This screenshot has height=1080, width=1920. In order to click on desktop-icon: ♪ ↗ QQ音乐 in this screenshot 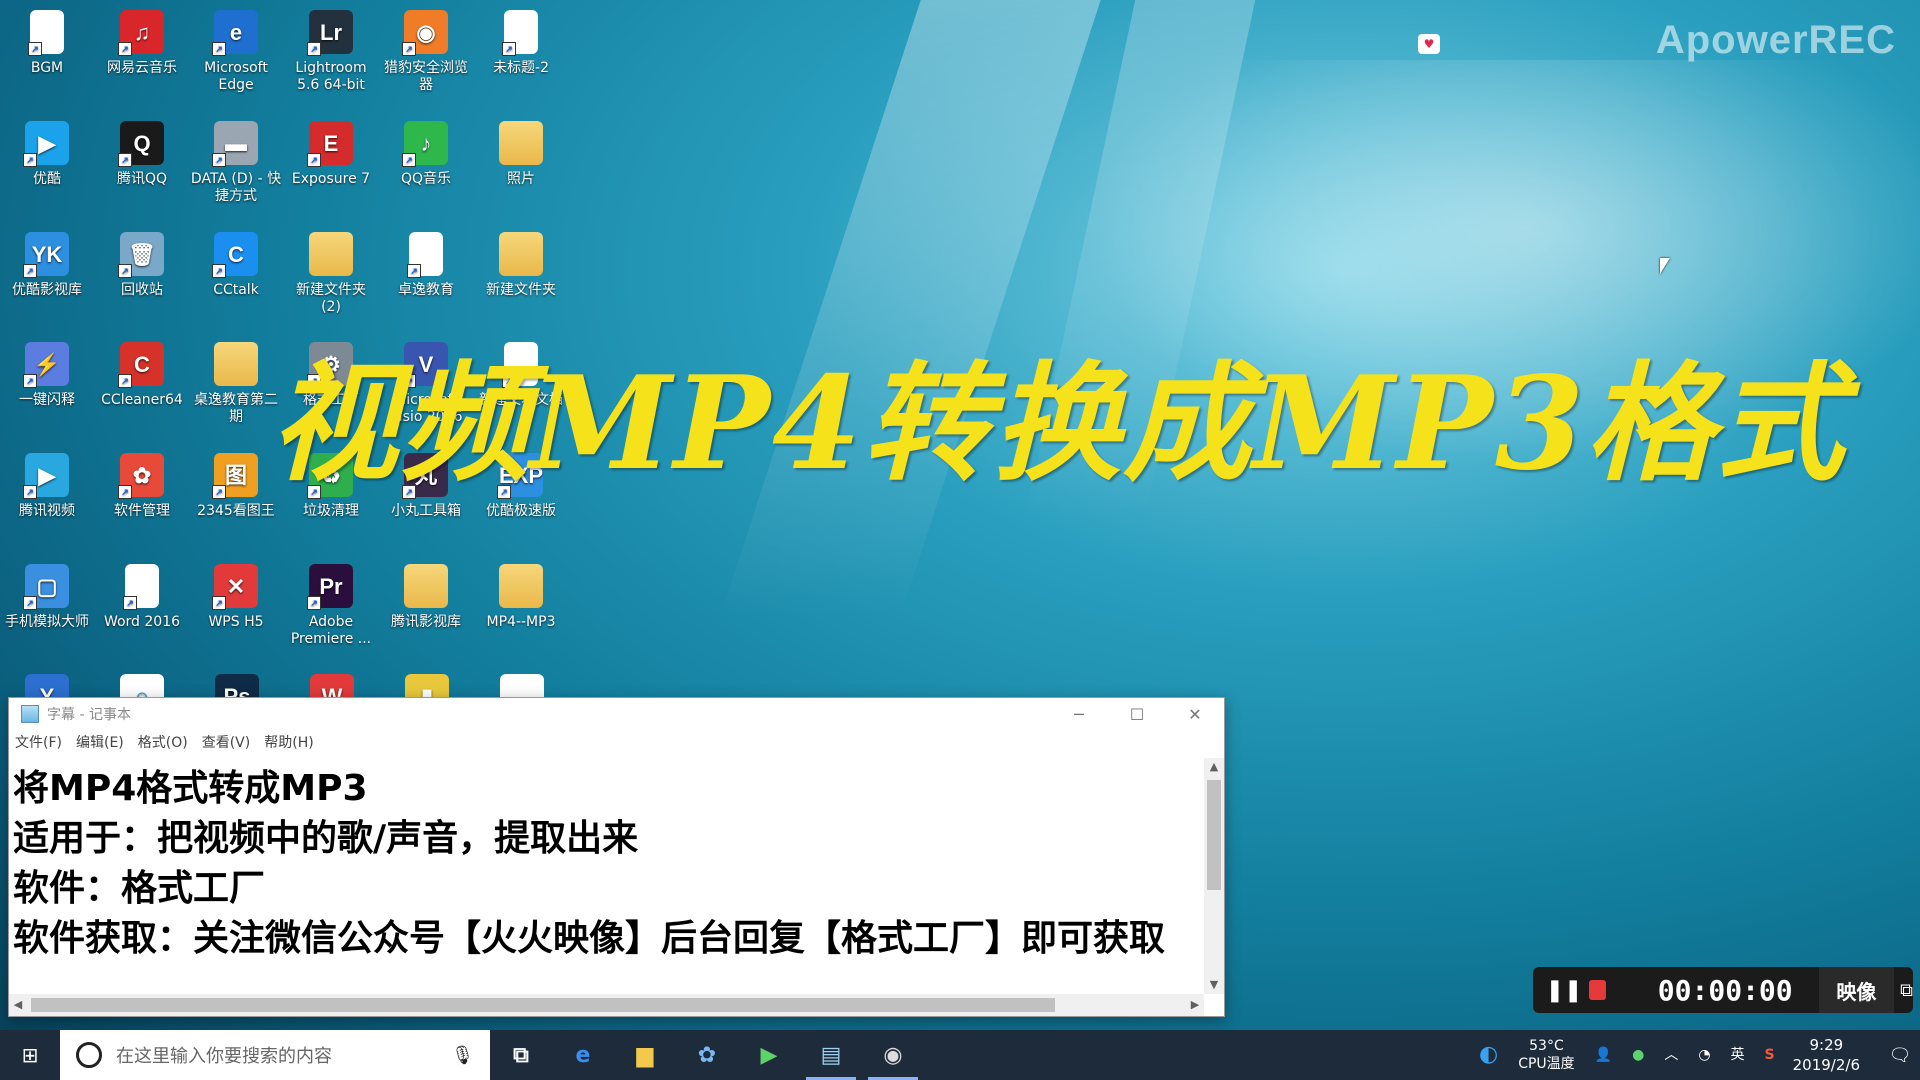, I will do `click(426, 151)`.